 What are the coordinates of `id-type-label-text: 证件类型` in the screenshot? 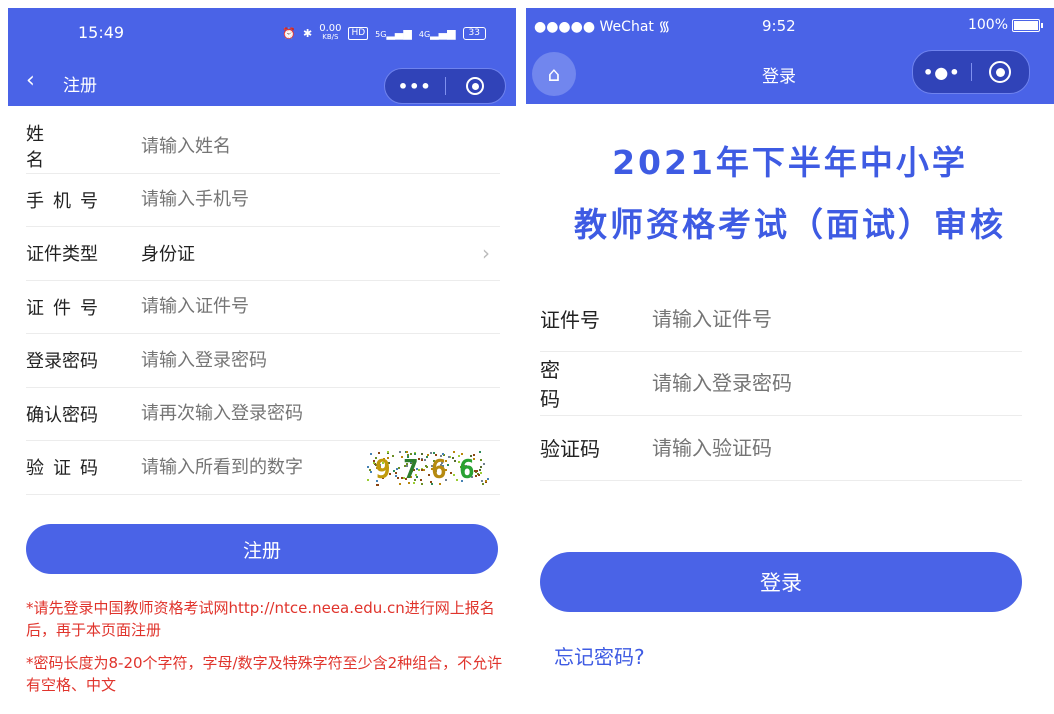 It's located at (62, 255).